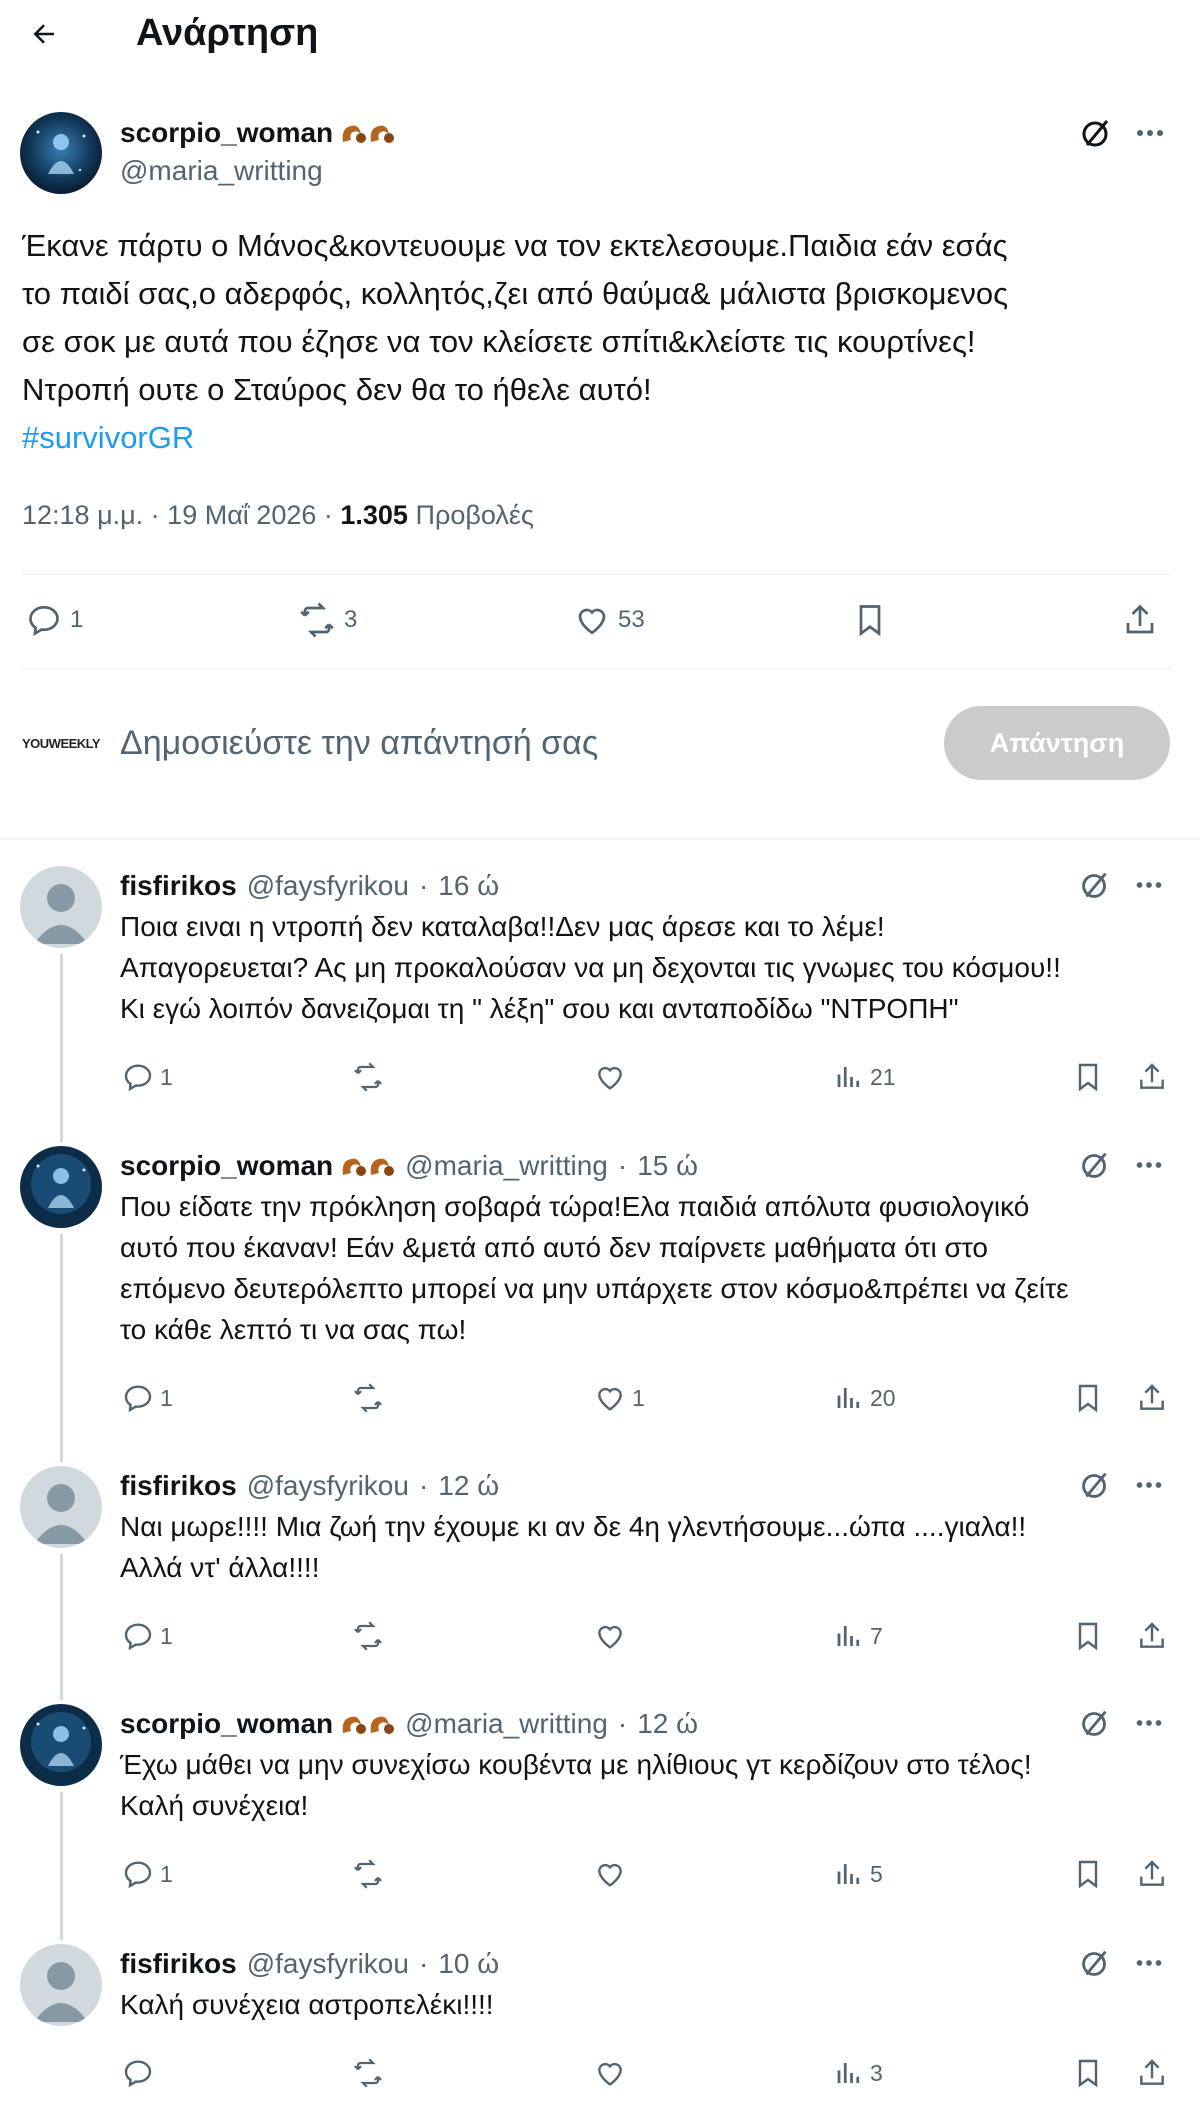  I want to click on repost-button: 3, so click(327, 620).